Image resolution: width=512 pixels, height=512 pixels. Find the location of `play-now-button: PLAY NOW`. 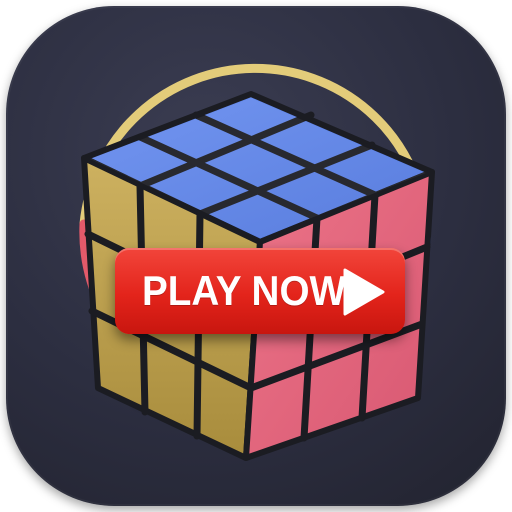

play-now-button: PLAY NOW is located at coordinates (260, 291).